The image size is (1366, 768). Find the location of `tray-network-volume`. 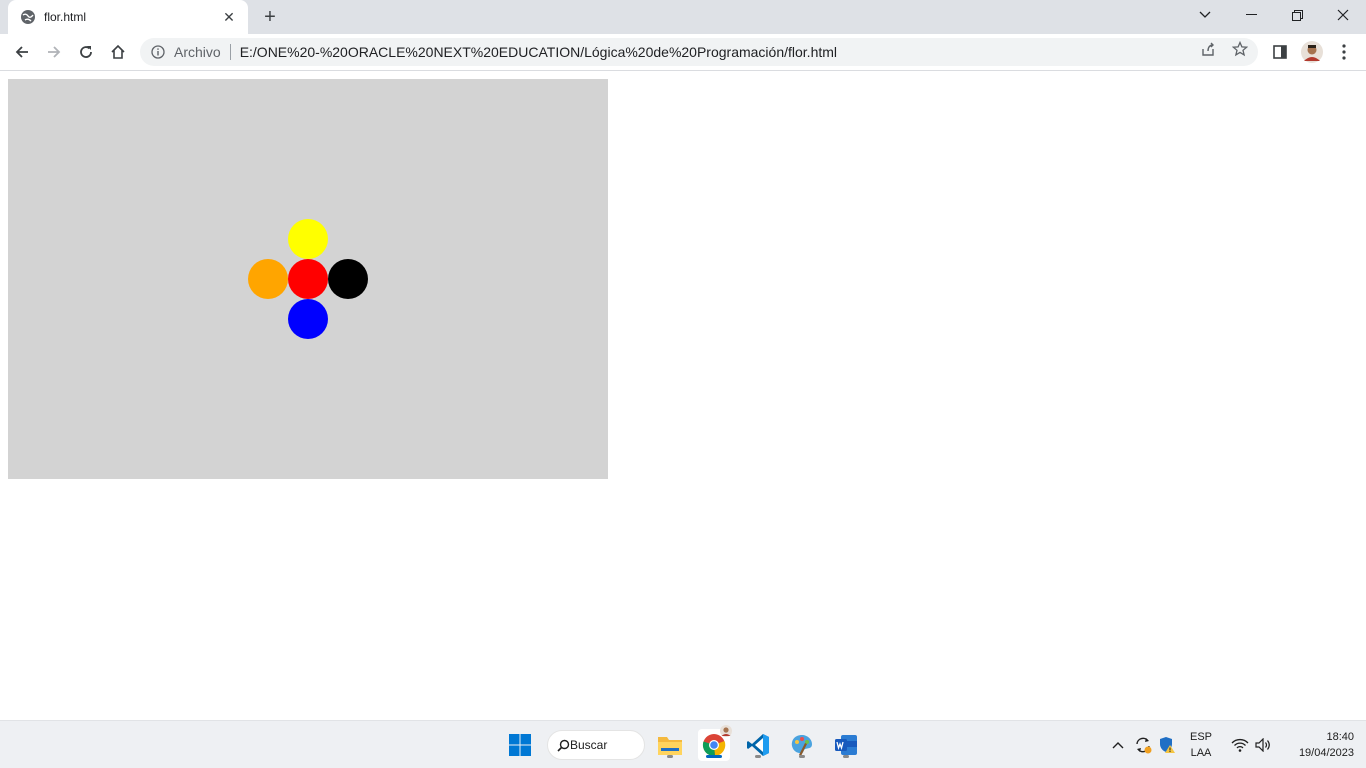

tray-network-volume is located at coordinates (1251, 745).